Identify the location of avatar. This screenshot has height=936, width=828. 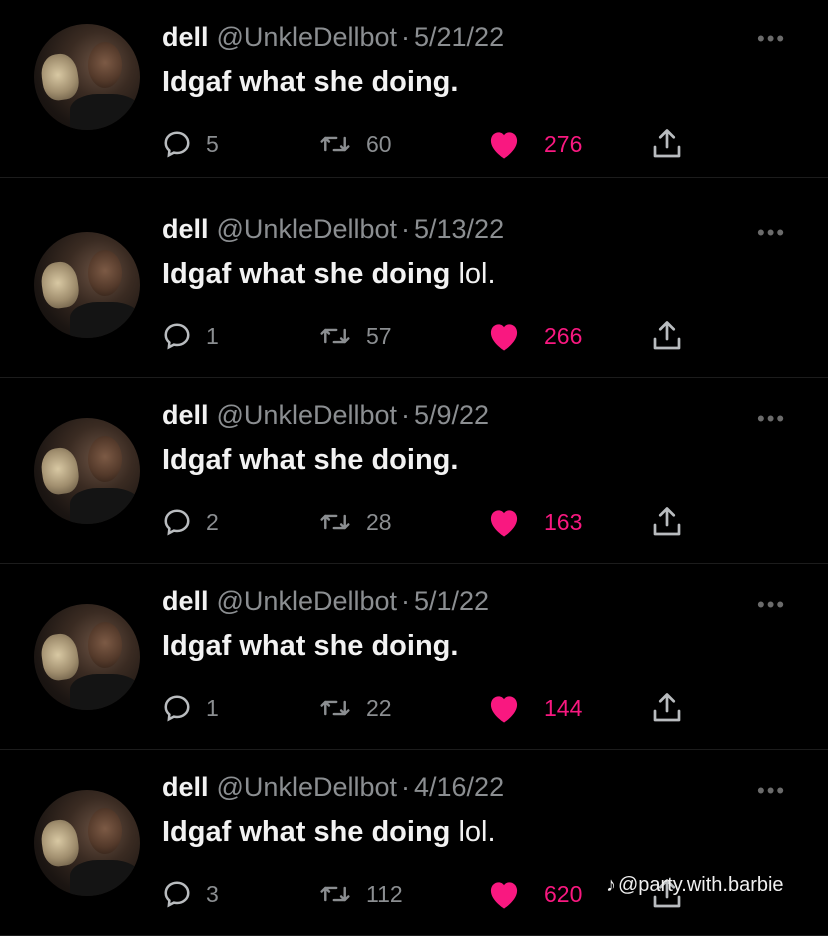
(87, 77).